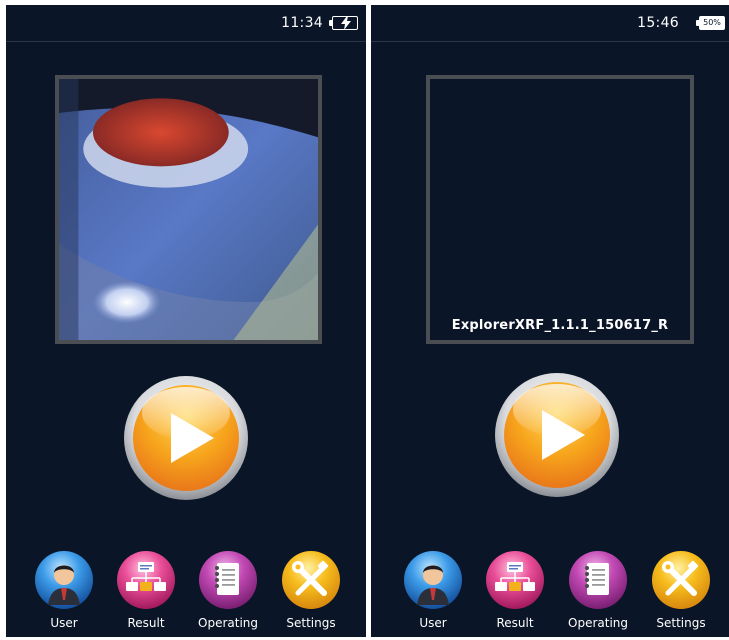 Image resolution: width=729 pixels, height=640 pixels. What do you see at coordinates (302, 23) in the screenshot?
I see `clock: 11:34` at bounding box center [302, 23].